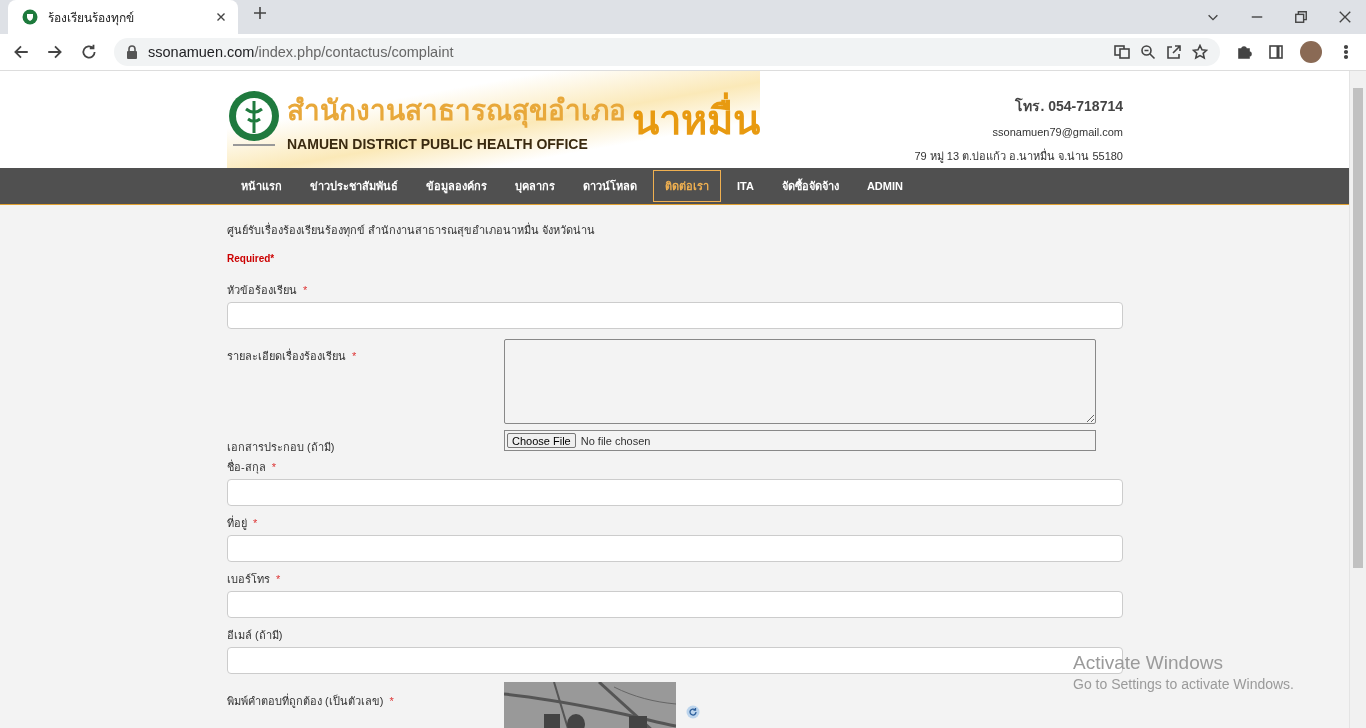 The width and height of the screenshot is (1366, 728). I want to click on file-field: Choose File No file chosen, so click(800, 440).